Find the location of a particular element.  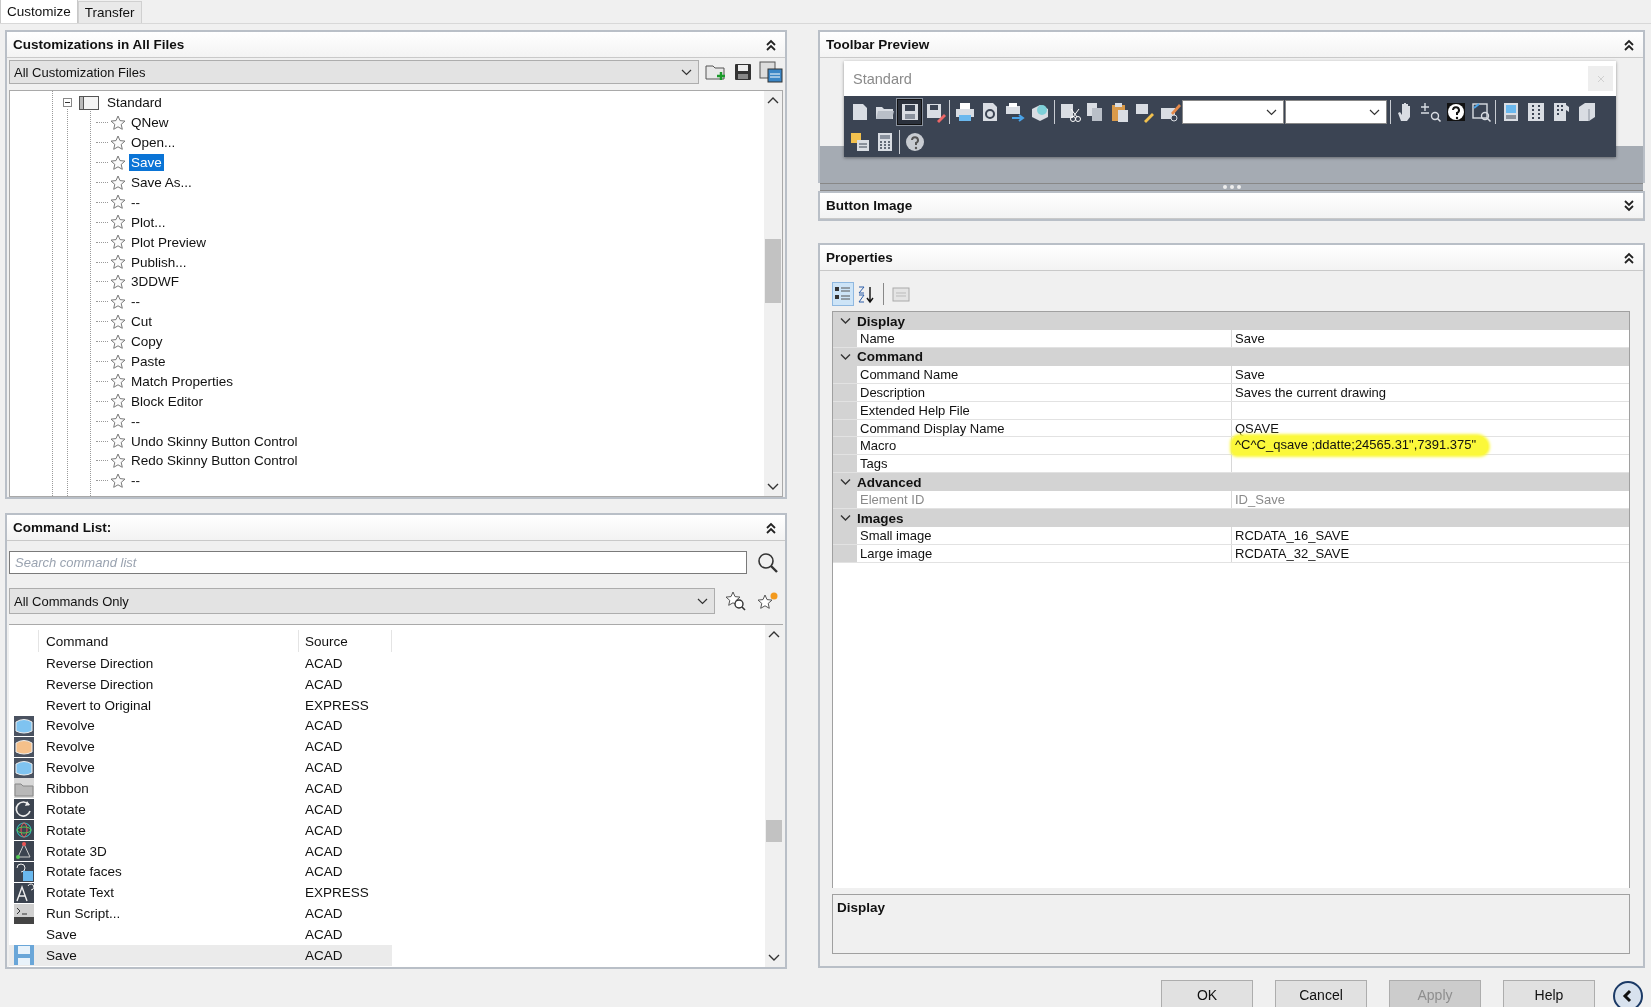

dialog-button: OK is located at coordinates (1207, 993).